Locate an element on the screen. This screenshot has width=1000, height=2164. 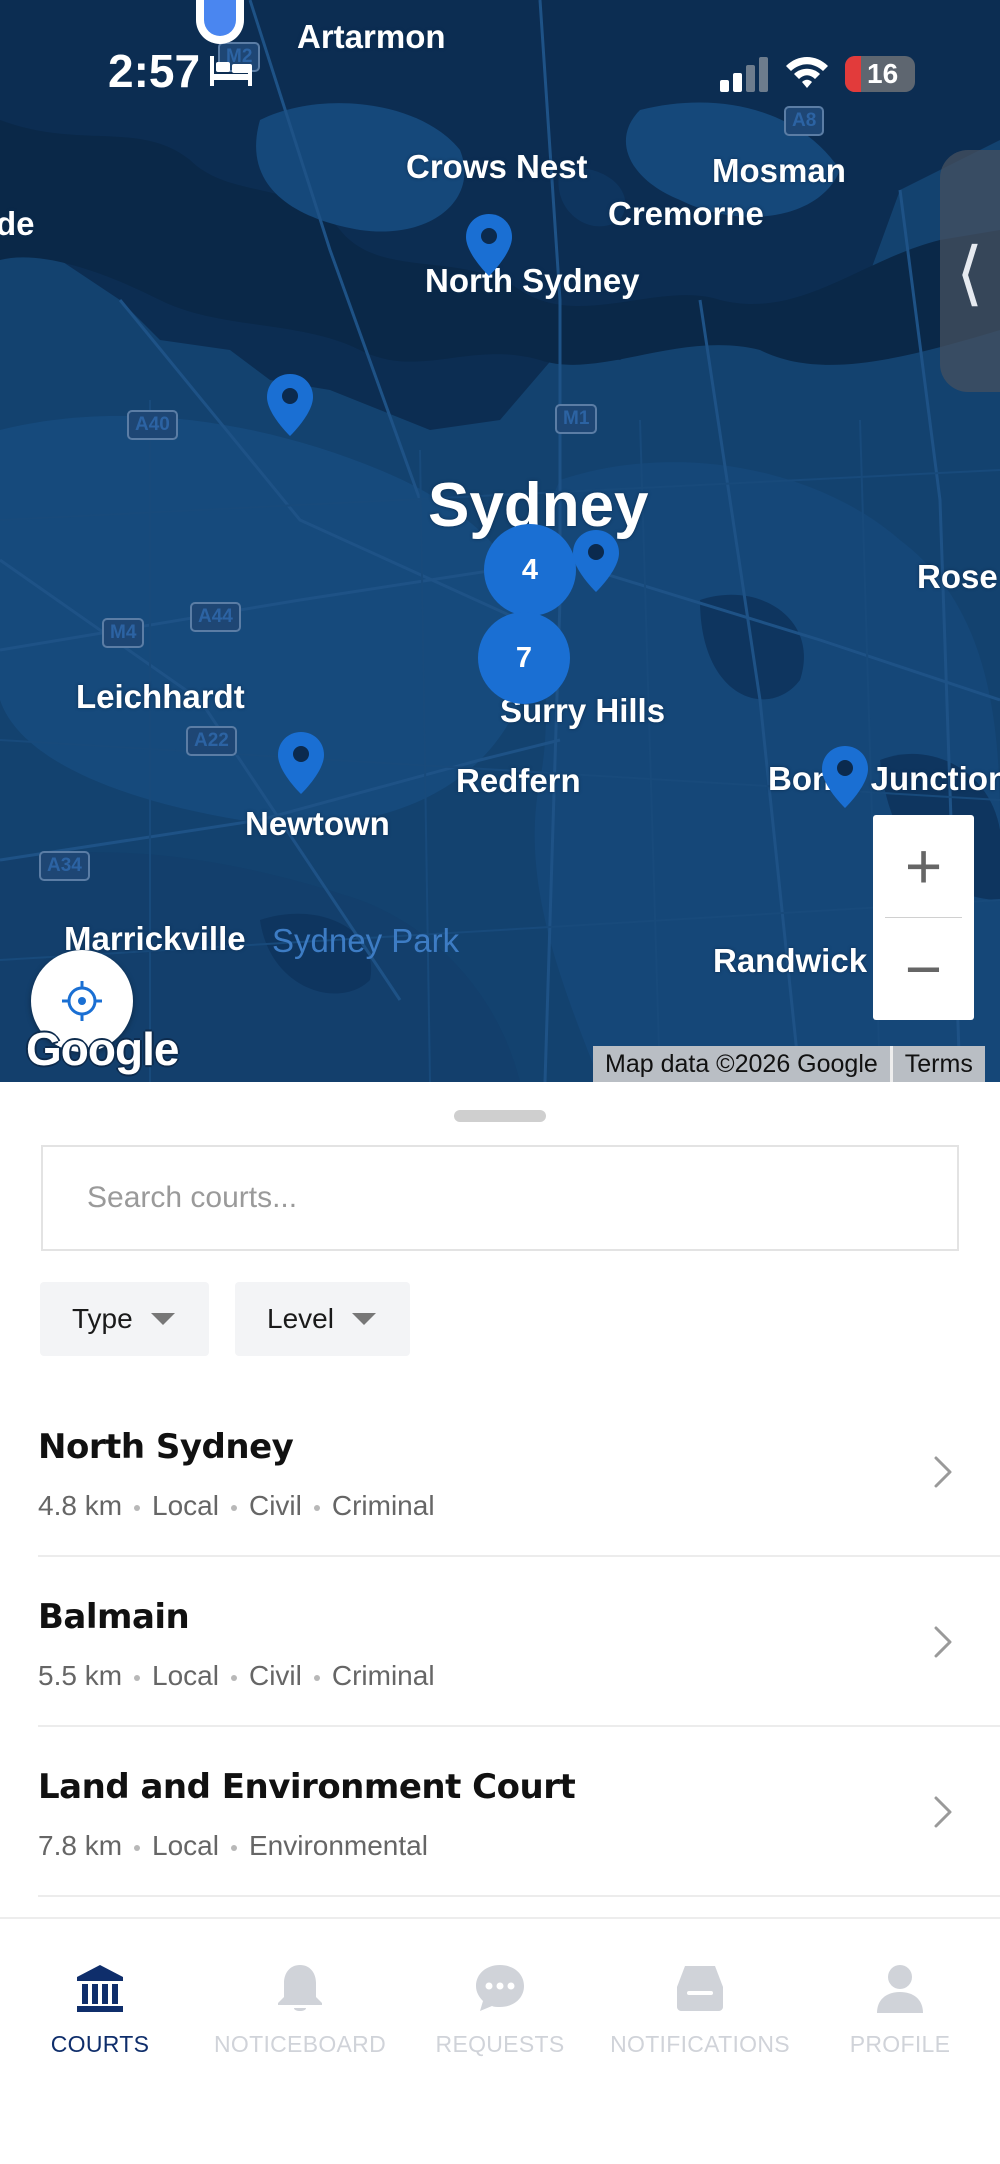
place-label-bondi-junction: Bondi Junction is located at coordinates (884, 778).